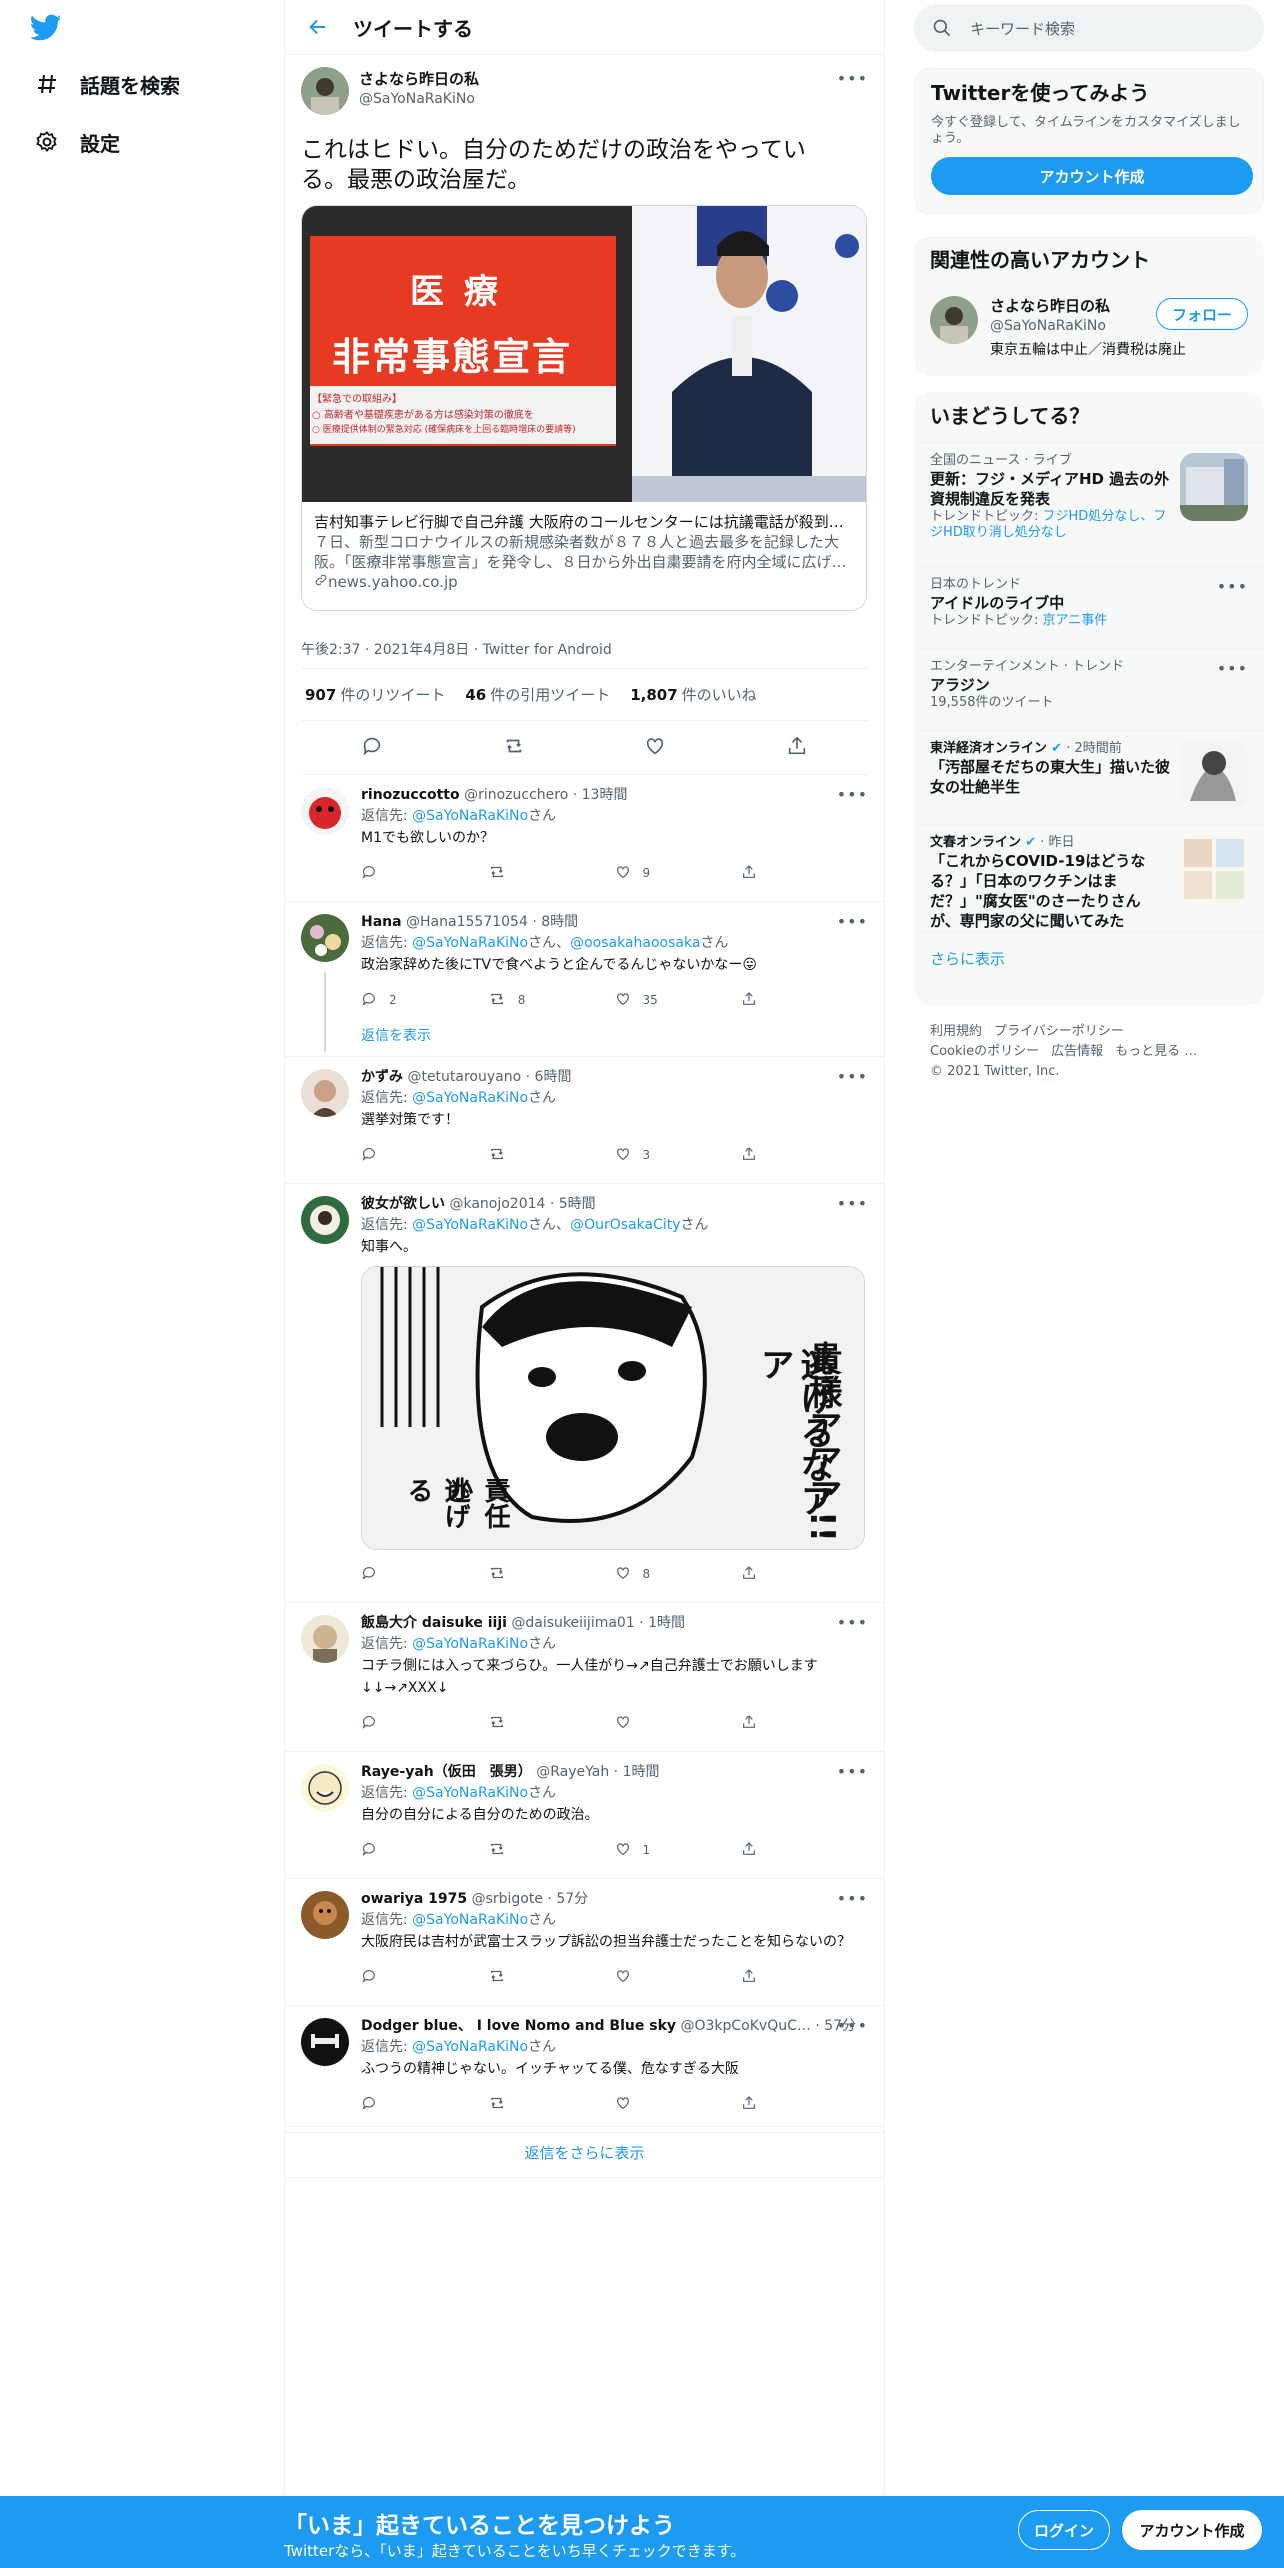  I want to click on reply-image: 貴様アアア!! 逃げるなアア 責任か 逃げる, so click(613, 1408).